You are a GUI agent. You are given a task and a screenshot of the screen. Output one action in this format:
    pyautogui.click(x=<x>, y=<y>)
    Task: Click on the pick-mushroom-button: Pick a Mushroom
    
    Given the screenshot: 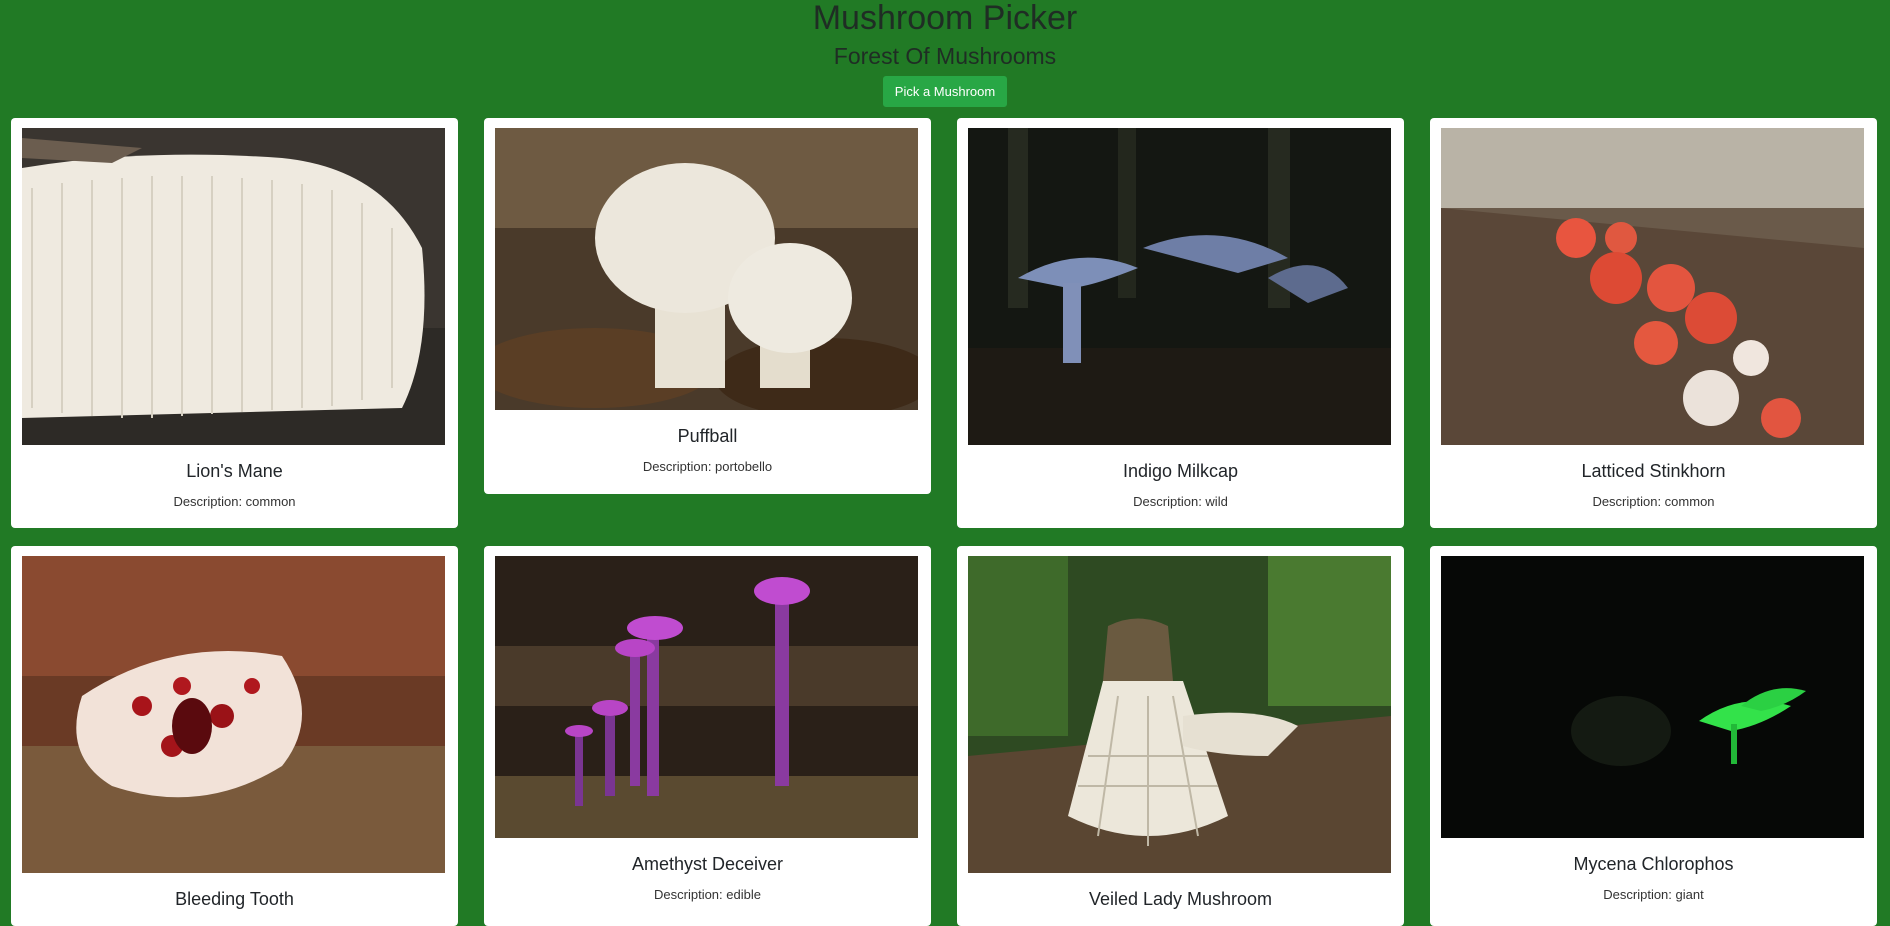 What is the action you would take?
    pyautogui.click(x=945, y=91)
    